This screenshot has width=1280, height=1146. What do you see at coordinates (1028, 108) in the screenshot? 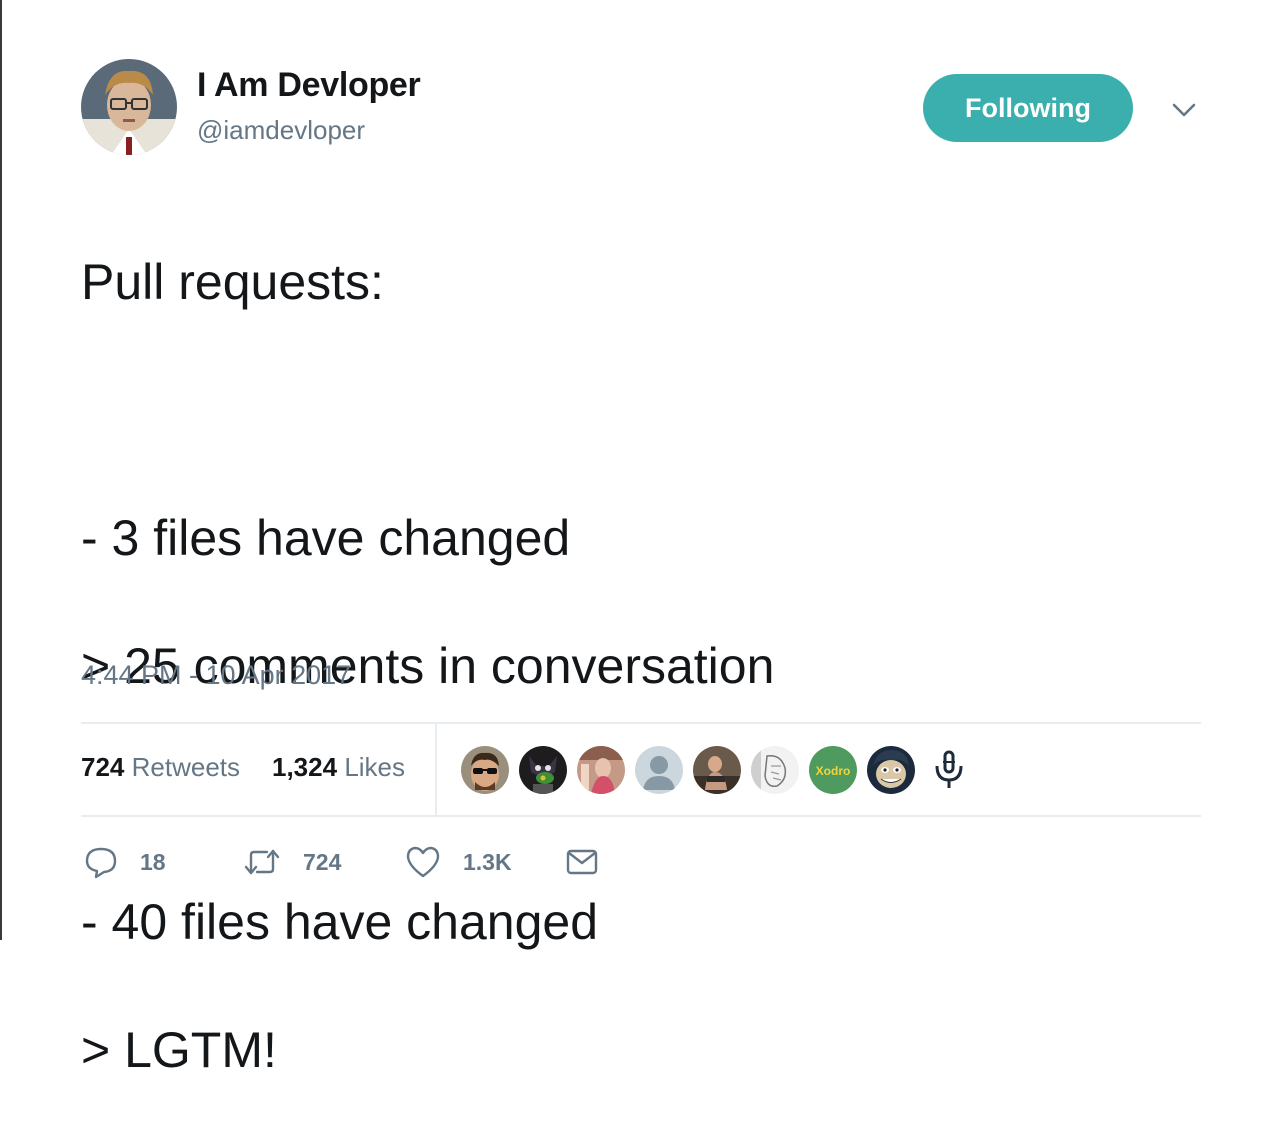
I see `following-button: Following` at bounding box center [1028, 108].